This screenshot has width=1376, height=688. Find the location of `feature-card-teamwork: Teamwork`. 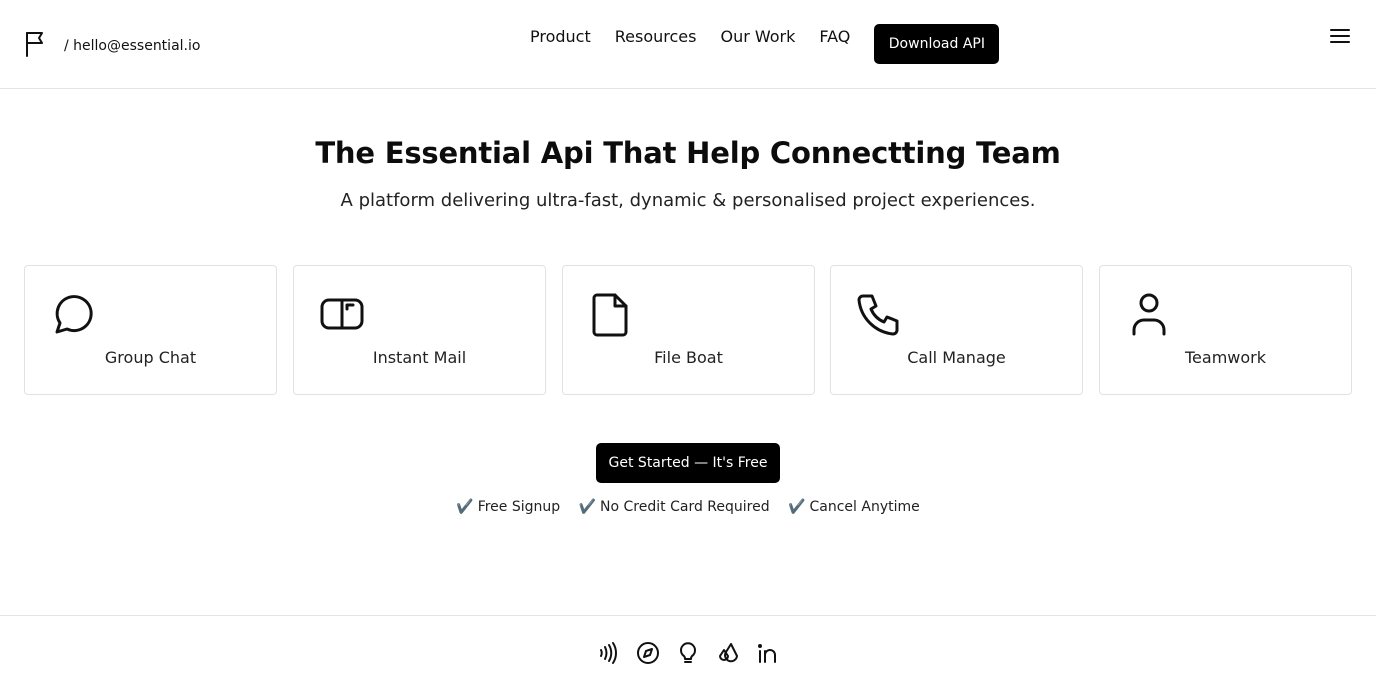

feature-card-teamwork: Teamwork is located at coordinates (1225, 330).